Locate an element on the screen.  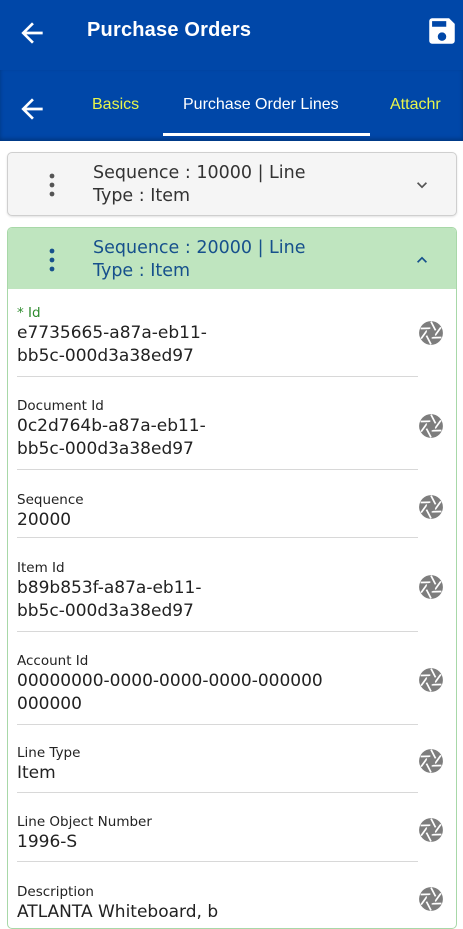
field-value-line1: ATLANTA Whiteboard, b is located at coordinates (118, 912).